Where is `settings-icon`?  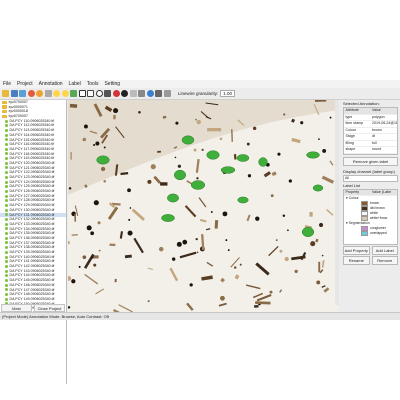 settings-icon is located at coordinates (48, 93).